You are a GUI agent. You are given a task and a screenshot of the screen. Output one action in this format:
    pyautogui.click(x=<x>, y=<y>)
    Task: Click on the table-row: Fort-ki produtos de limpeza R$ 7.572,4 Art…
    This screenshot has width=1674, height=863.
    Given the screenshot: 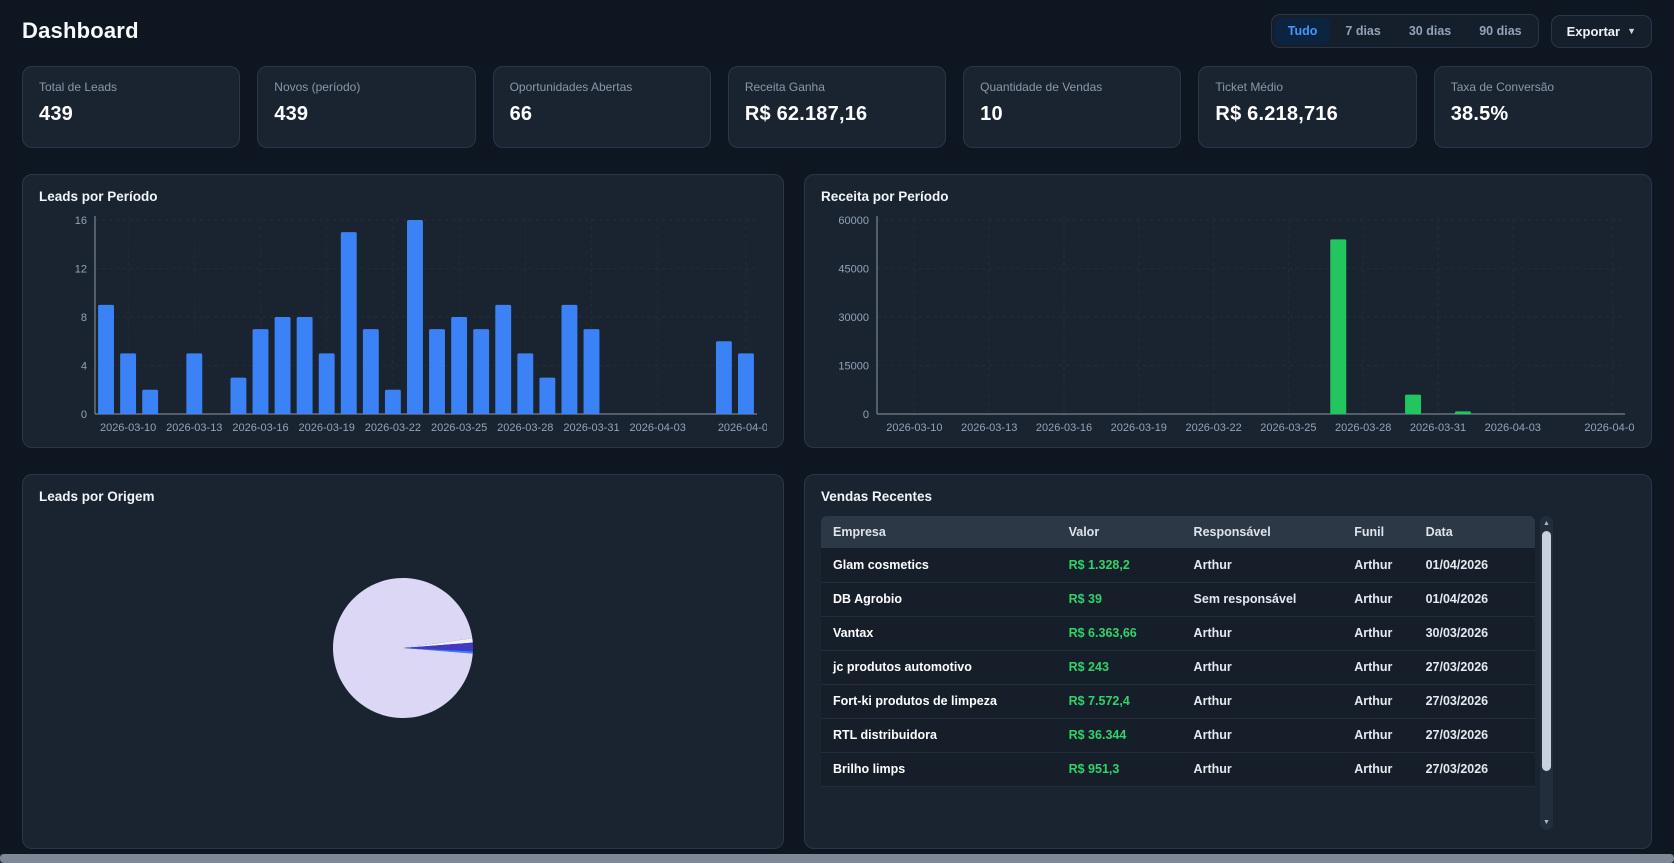 What is the action you would take?
    pyautogui.click(x=1178, y=701)
    